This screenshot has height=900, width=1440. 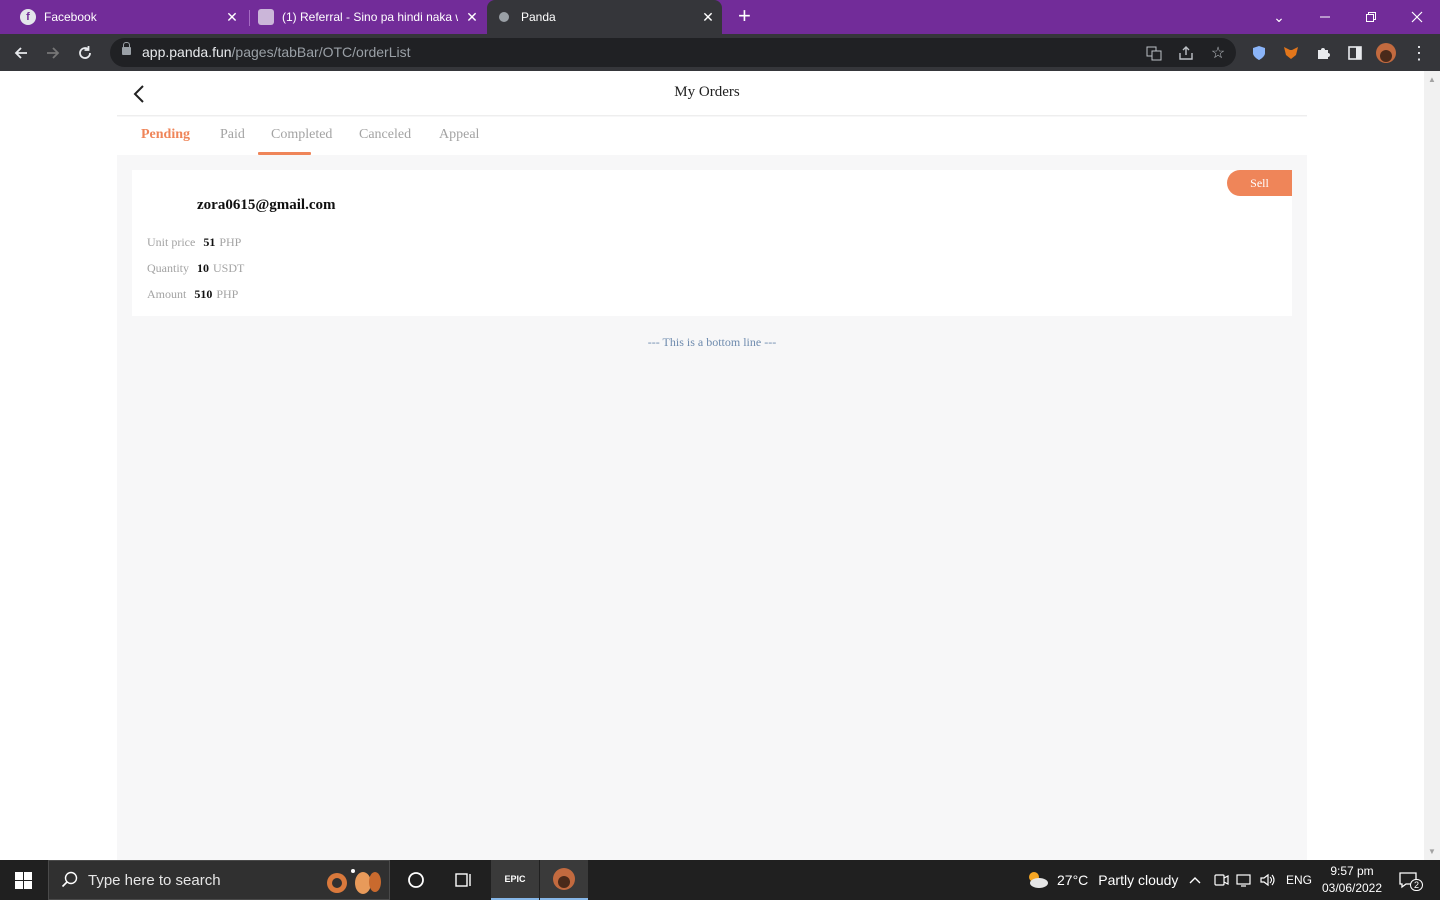 I want to click on reload-icon, so click(x=85, y=53).